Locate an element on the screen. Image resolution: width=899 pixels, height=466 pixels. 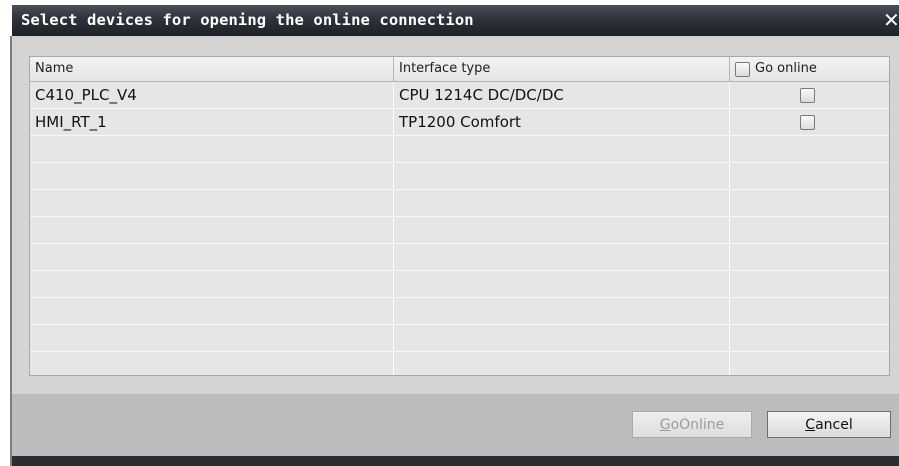
interface-type: TP1200 Comfort is located at coordinates (460, 122).